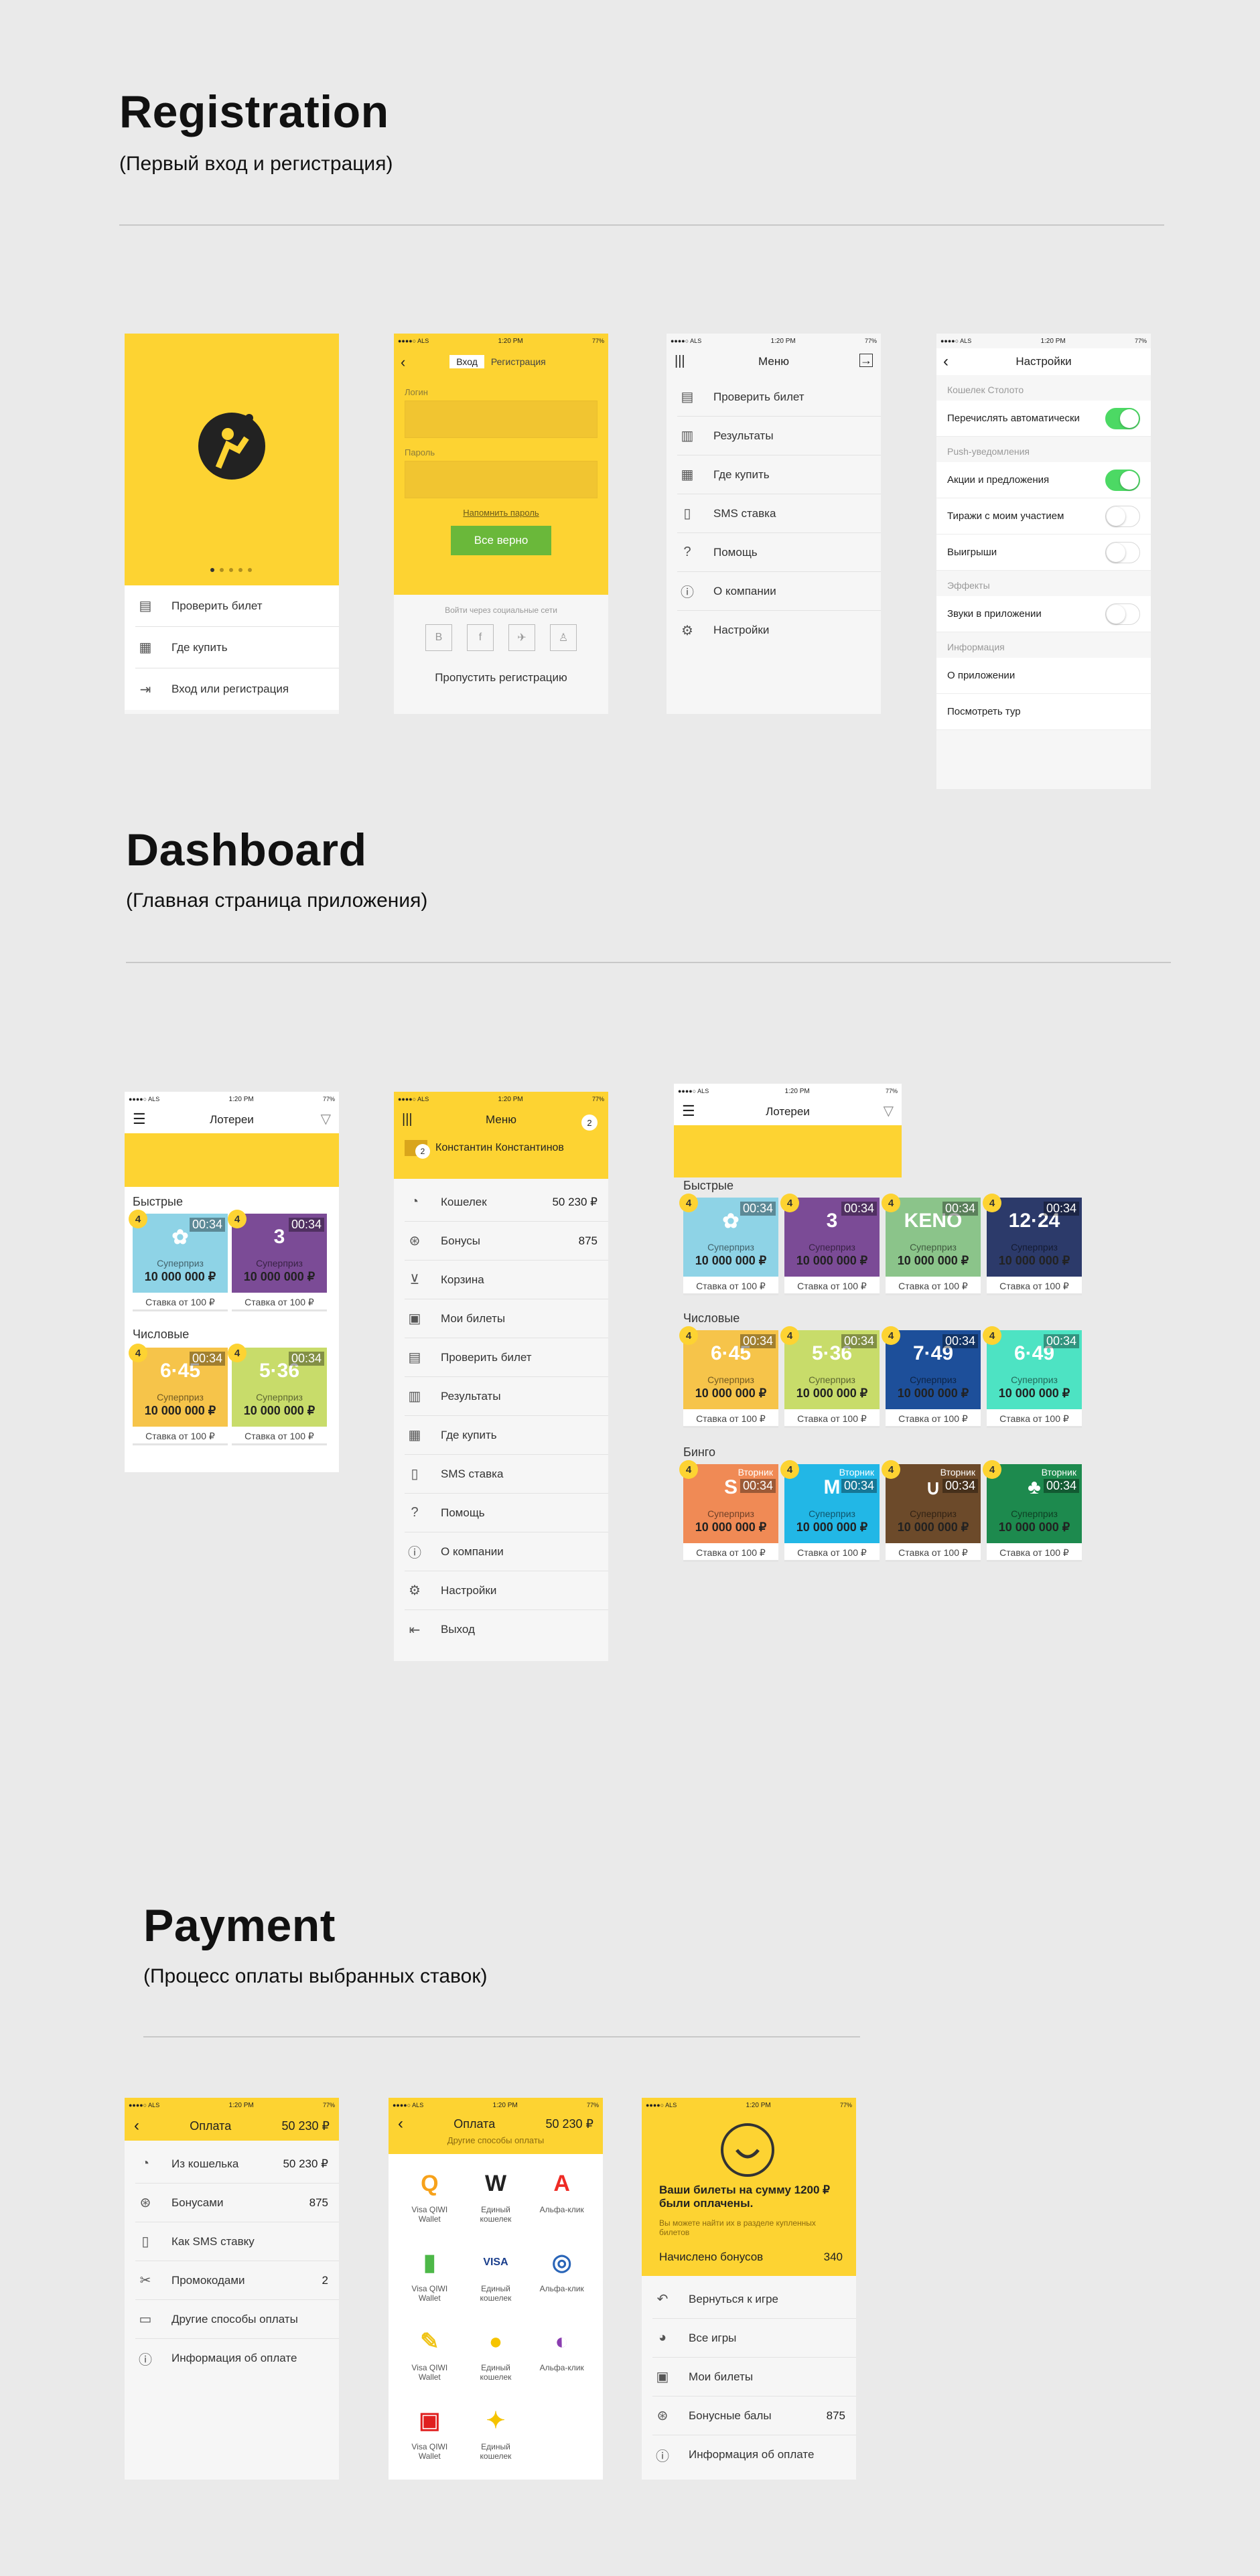 Image resolution: width=1260 pixels, height=2576 pixels. Describe the element at coordinates (481, 637) in the screenshot. I see `facebook-icon: f` at that location.